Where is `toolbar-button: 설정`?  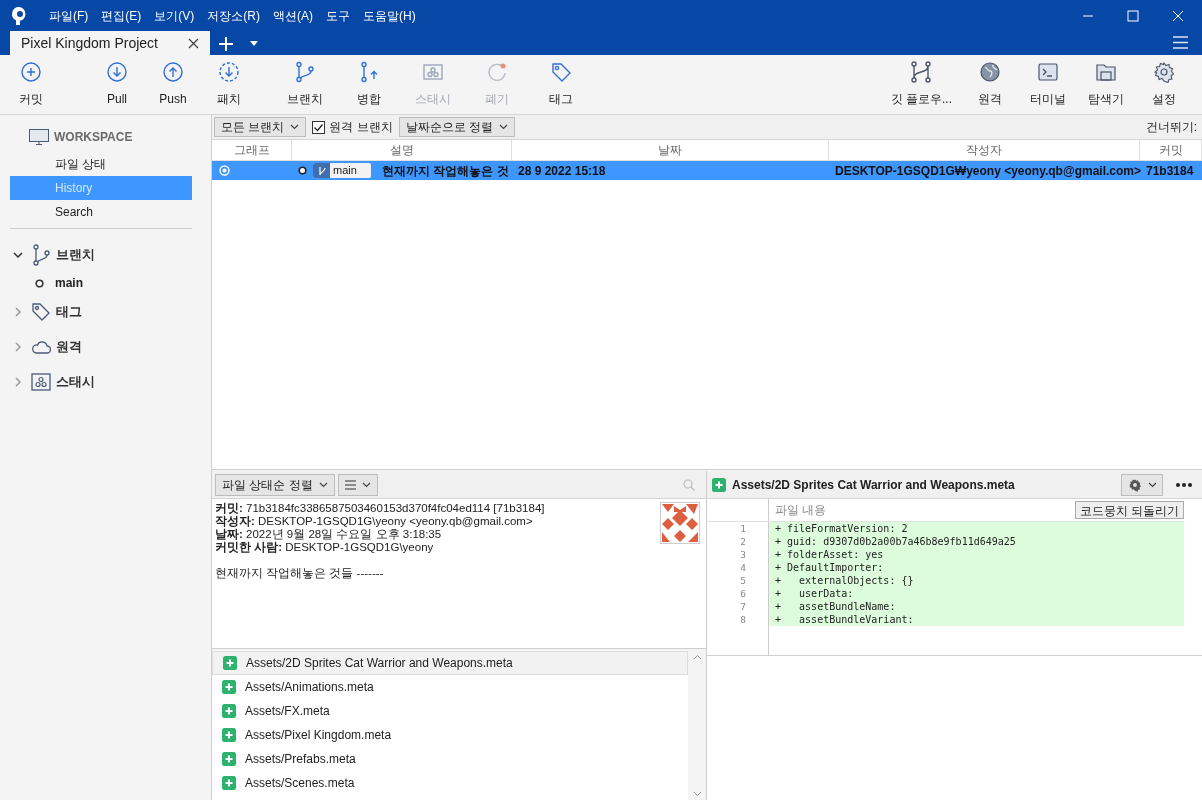
toolbar-button: 설정 is located at coordinates (1164, 84).